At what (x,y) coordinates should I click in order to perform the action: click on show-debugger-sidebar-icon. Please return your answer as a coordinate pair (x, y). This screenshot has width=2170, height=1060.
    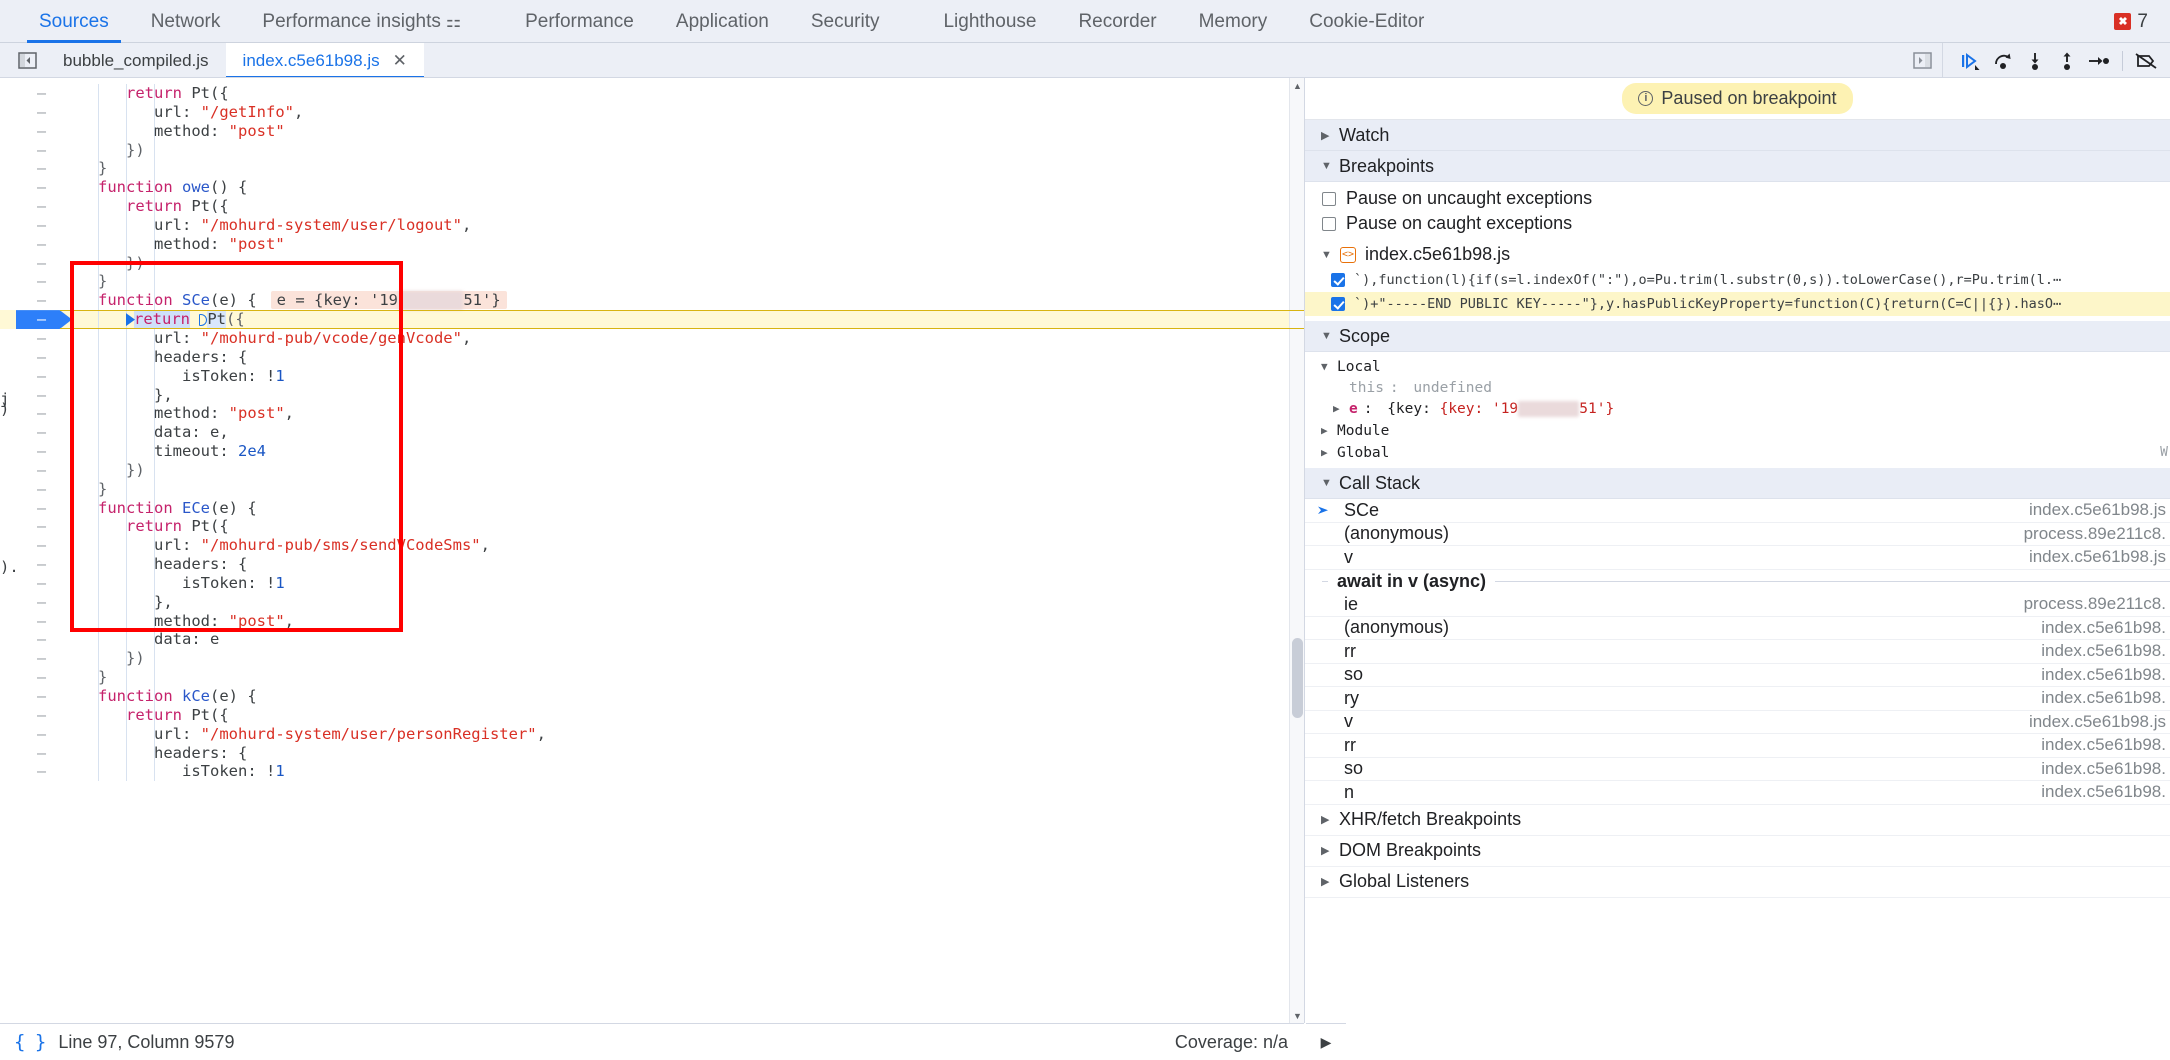
    Looking at the image, I should click on (1923, 60).